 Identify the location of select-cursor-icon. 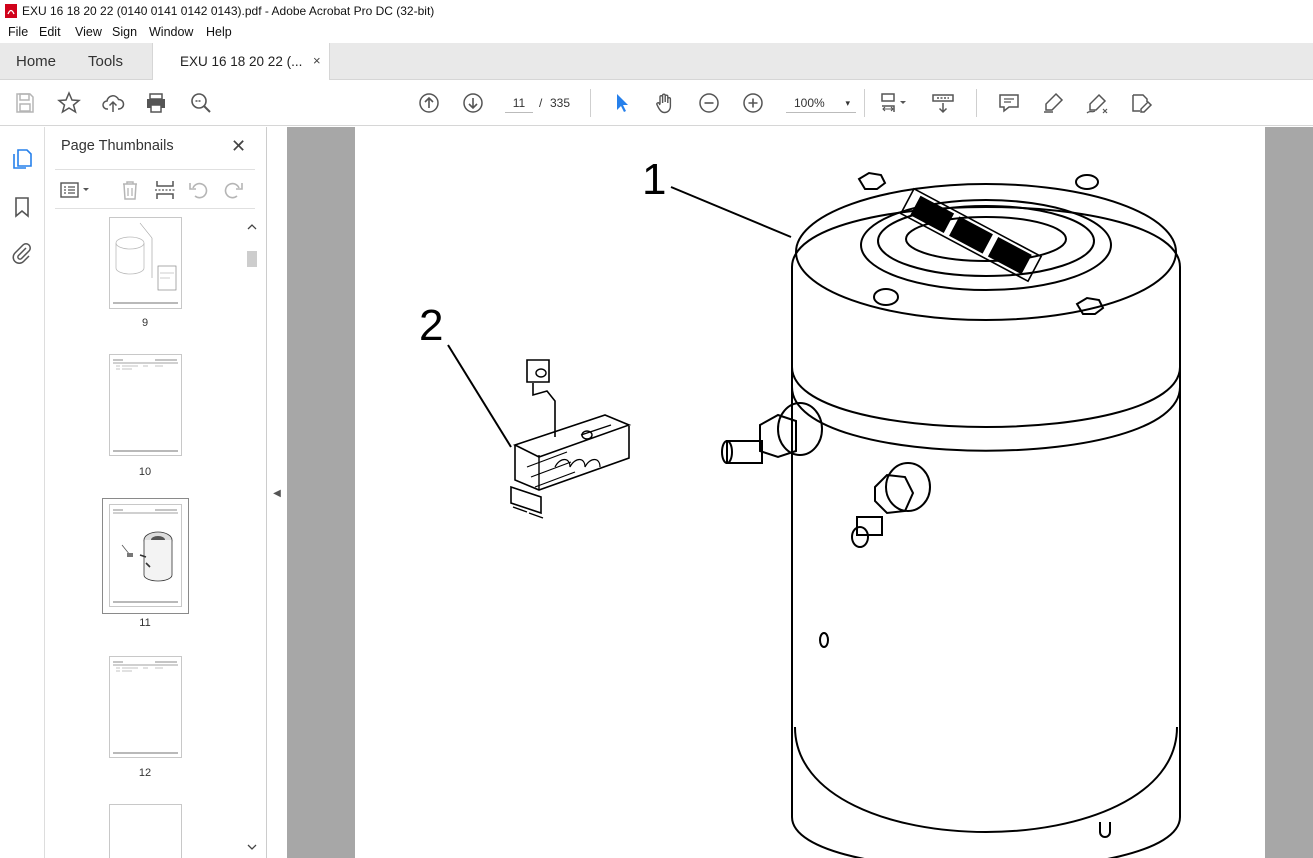
(621, 103).